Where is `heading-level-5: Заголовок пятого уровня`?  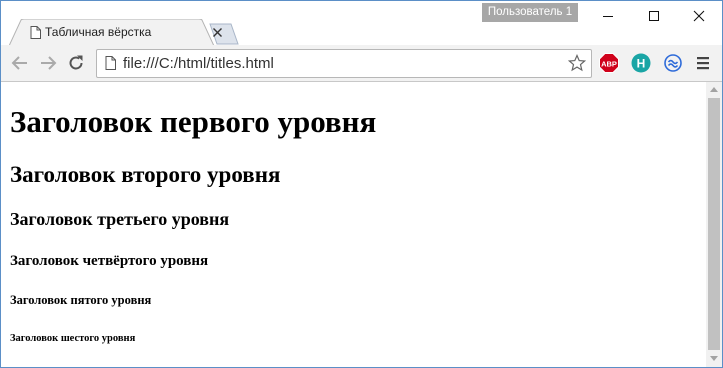
heading-level-5: Заголовок пятого уровня is located at coordinates (81, 300).